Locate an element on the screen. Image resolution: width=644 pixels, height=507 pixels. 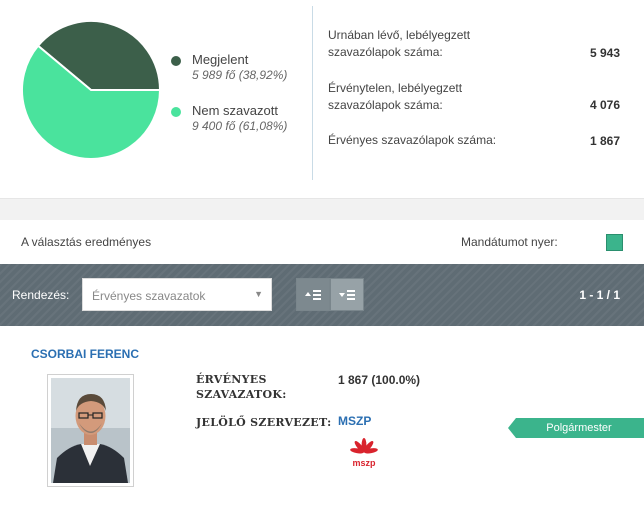
role-badge: Polgármester is located at coordinates (576, 428).